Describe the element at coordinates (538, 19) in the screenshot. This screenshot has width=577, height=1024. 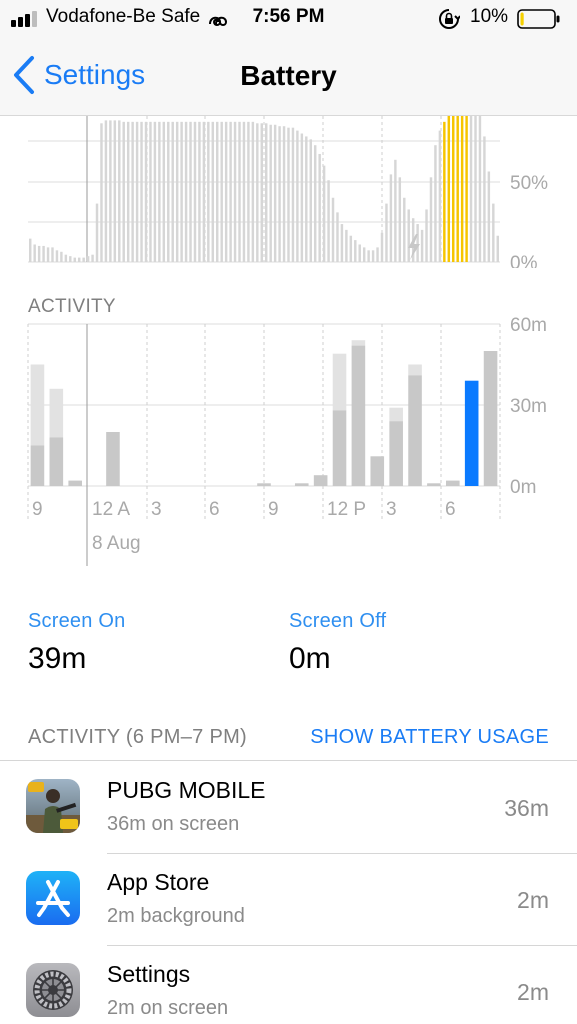
I see `battery-icon` at that location.